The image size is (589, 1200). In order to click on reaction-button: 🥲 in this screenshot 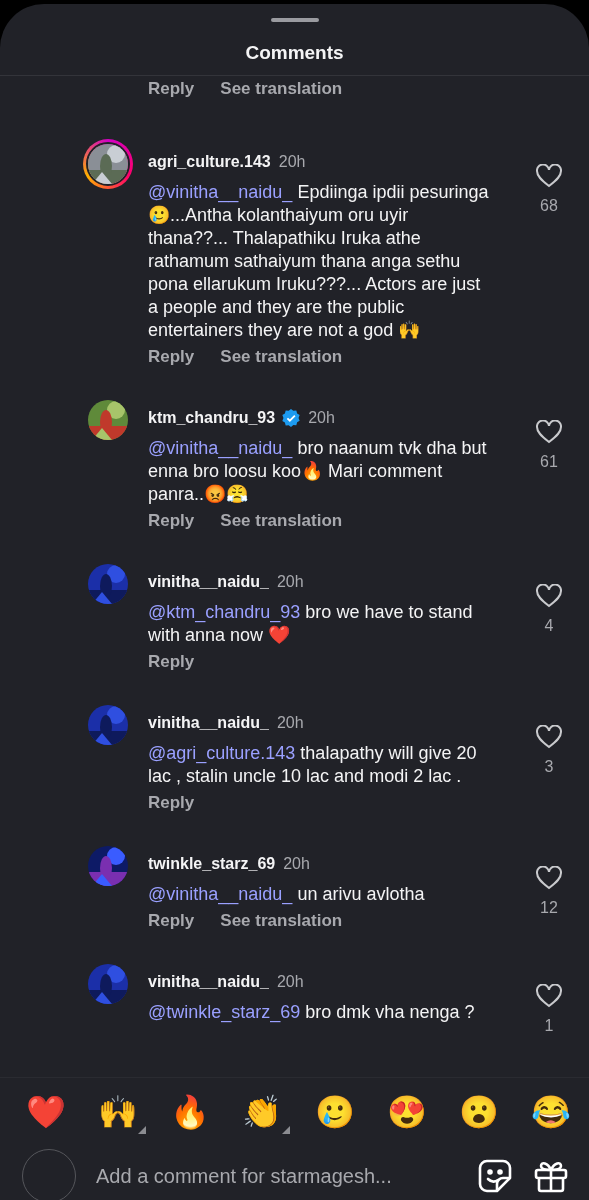, I will do `click(334, 1112)`.